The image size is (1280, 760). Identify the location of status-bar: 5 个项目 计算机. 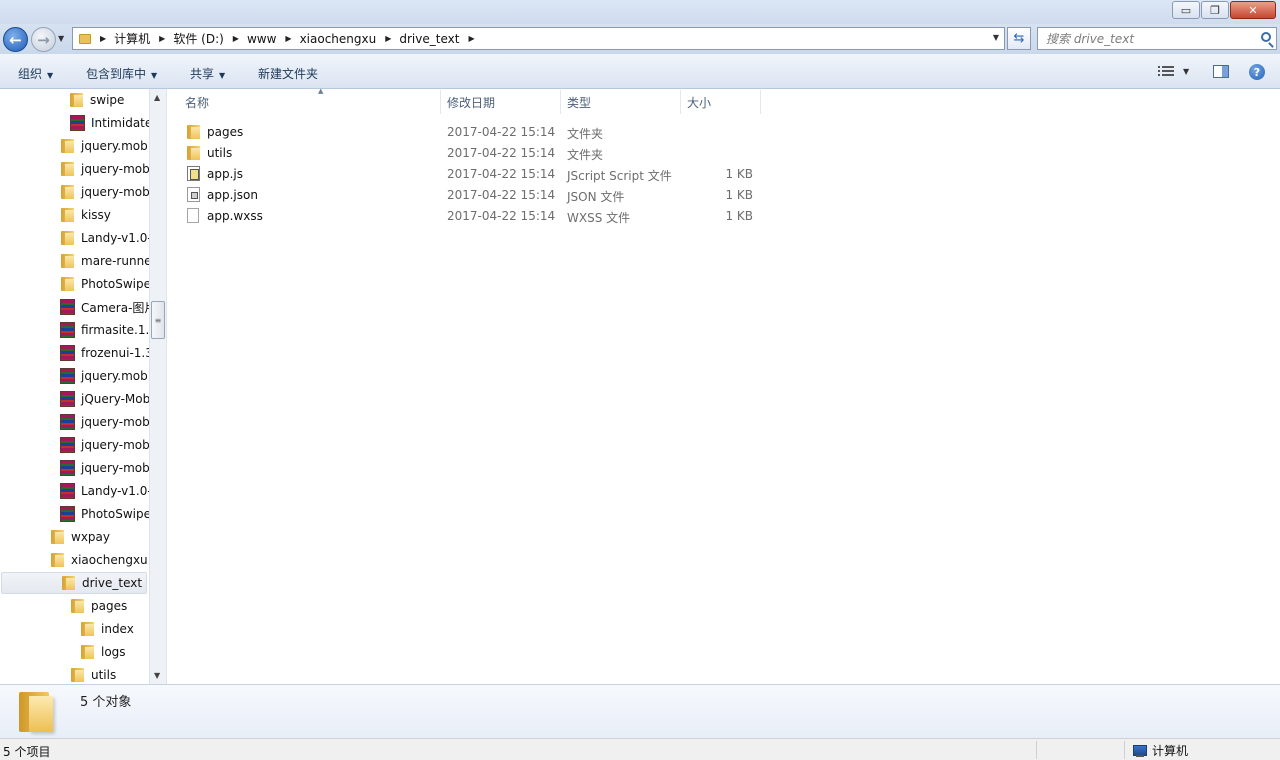
(640, 749).